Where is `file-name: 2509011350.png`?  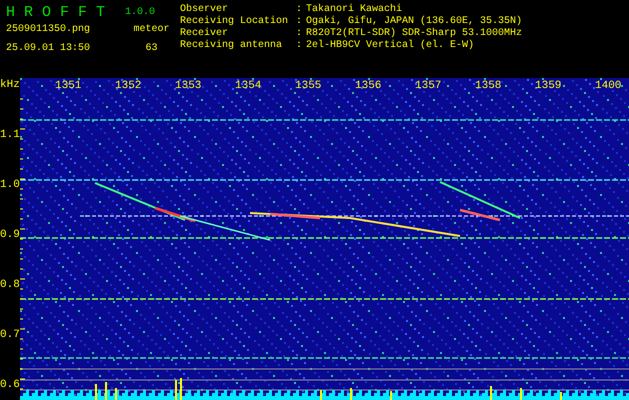 file-name: 2509011350.png is located at coordinates (49, 30).